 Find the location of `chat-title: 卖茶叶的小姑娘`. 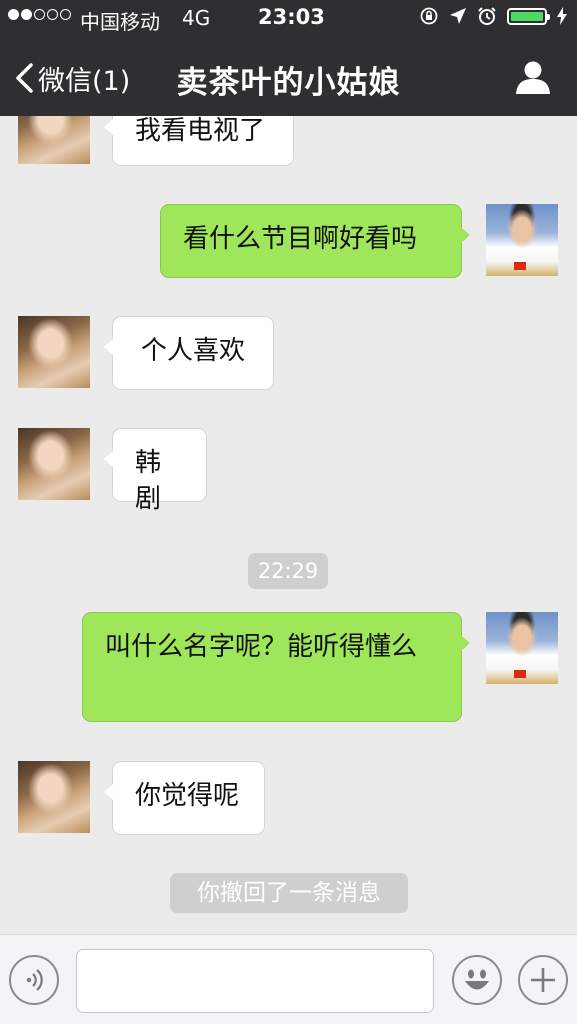

chat-title: 卖茶叶的小姑娘 is located at coordinates (288, 83).